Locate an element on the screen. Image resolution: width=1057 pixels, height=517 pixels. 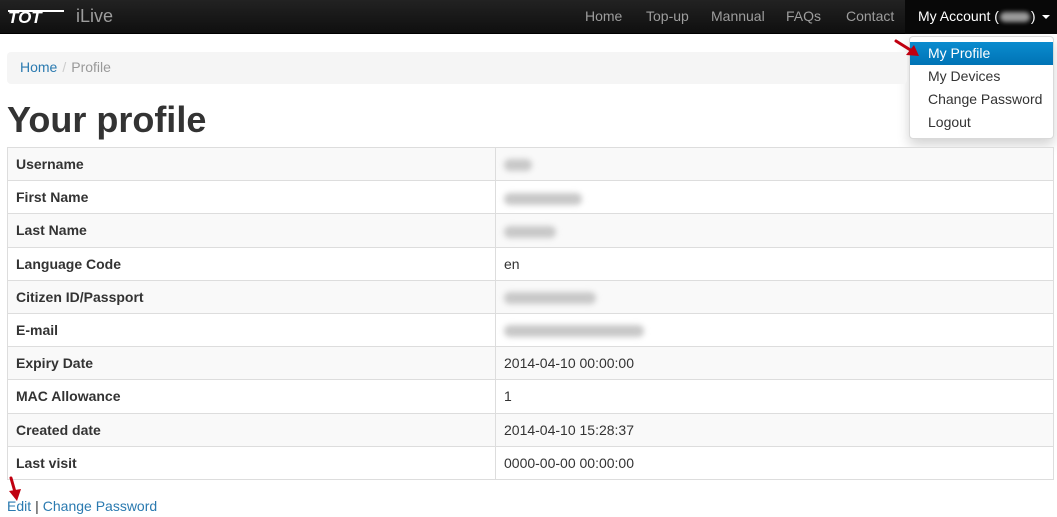
row-label: Created date is located at coordinates (251, 429).